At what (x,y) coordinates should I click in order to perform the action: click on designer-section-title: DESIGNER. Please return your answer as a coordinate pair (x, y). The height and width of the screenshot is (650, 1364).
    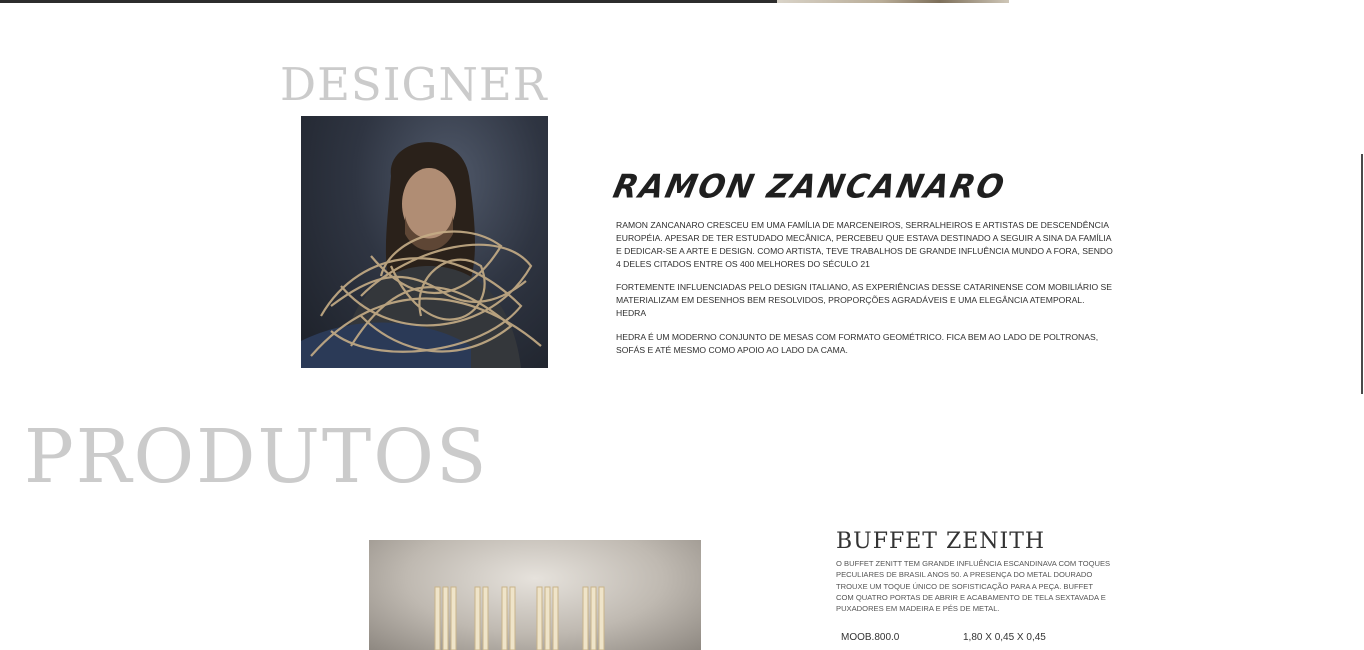
    Looking at the image, I should click on (414, 84).